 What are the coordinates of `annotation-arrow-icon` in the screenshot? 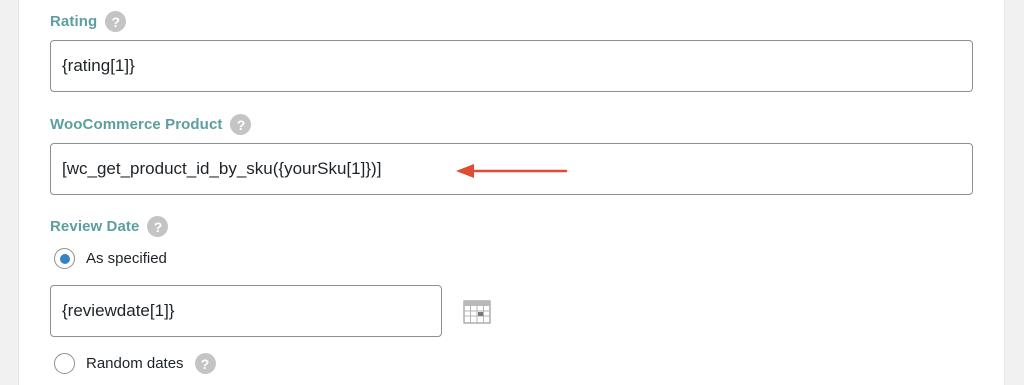 It's located at (512, 171).